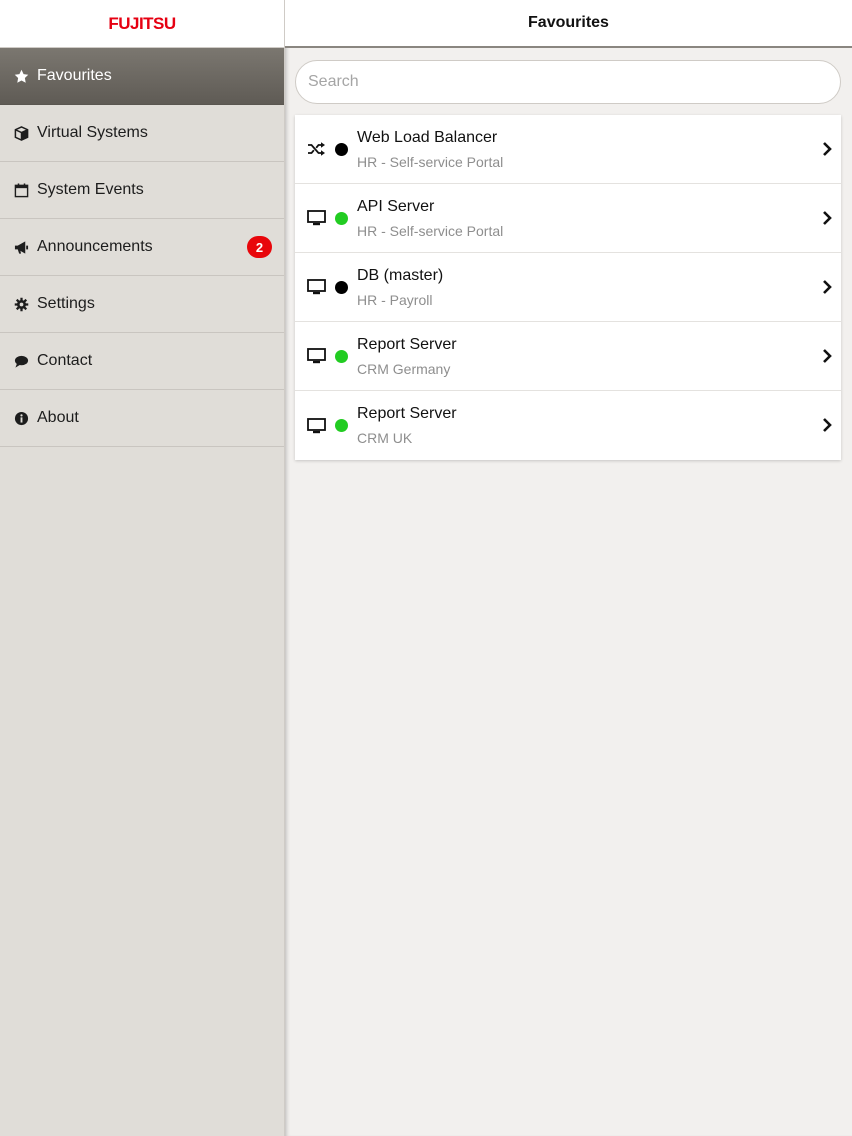 The image size is (852, 1136). What do you see at coordinates (400, 275) in the screenshot?
I see `row-title: DB (master)` at bounding box center [400, 275].